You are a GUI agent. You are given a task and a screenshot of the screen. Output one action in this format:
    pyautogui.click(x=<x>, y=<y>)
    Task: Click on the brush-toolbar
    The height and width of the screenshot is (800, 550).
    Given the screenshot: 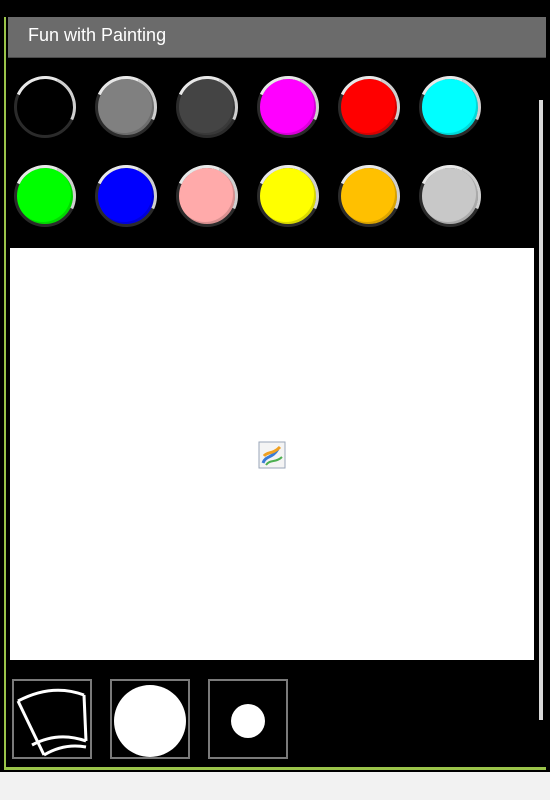 What is the action you would take?
    pyautogui.click(x=162, y=721)
    